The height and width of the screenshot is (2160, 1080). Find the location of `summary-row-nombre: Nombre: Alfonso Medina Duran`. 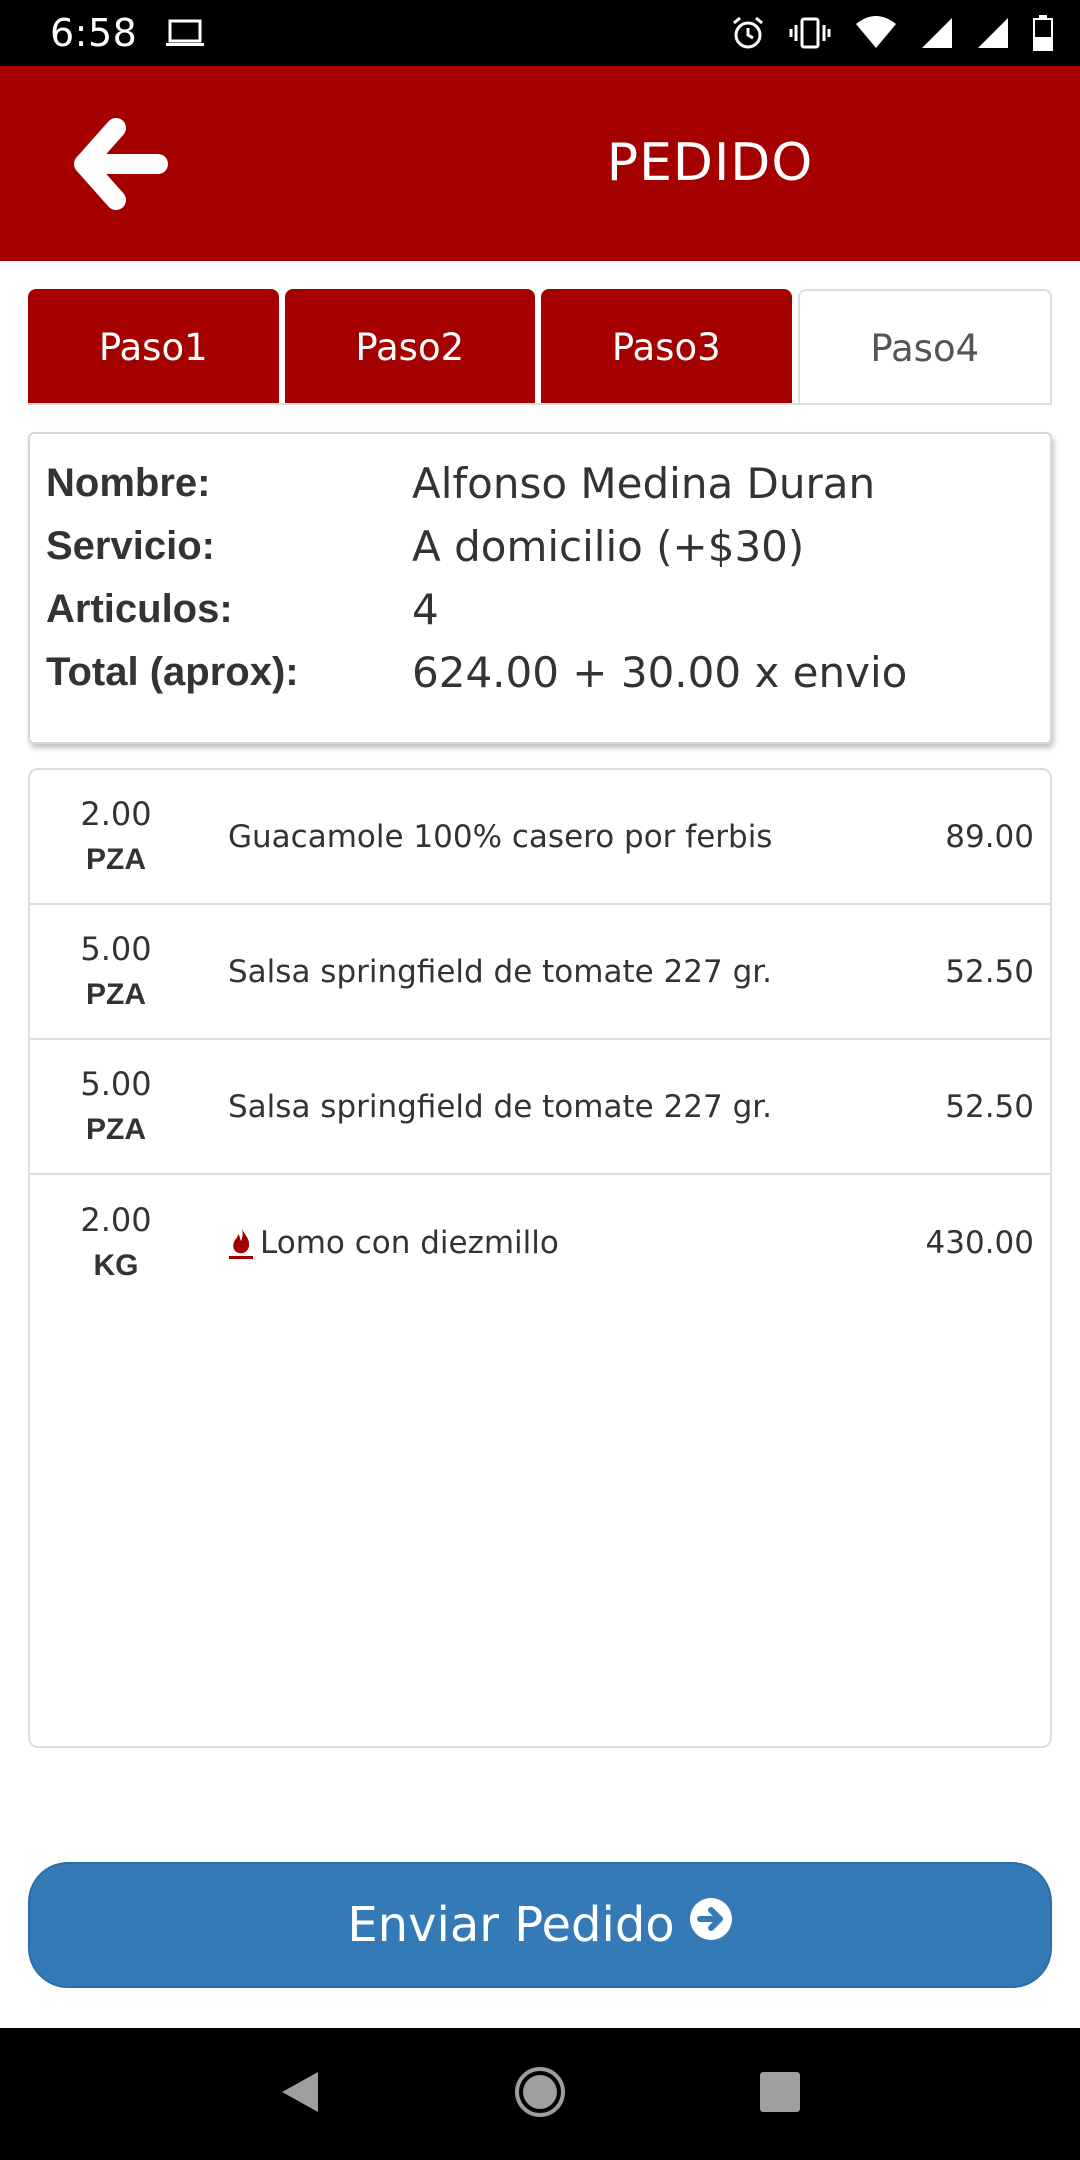

summary-row-nombre: Nombre: Alfonso Medina Duran is located at coordinates (540, 483).